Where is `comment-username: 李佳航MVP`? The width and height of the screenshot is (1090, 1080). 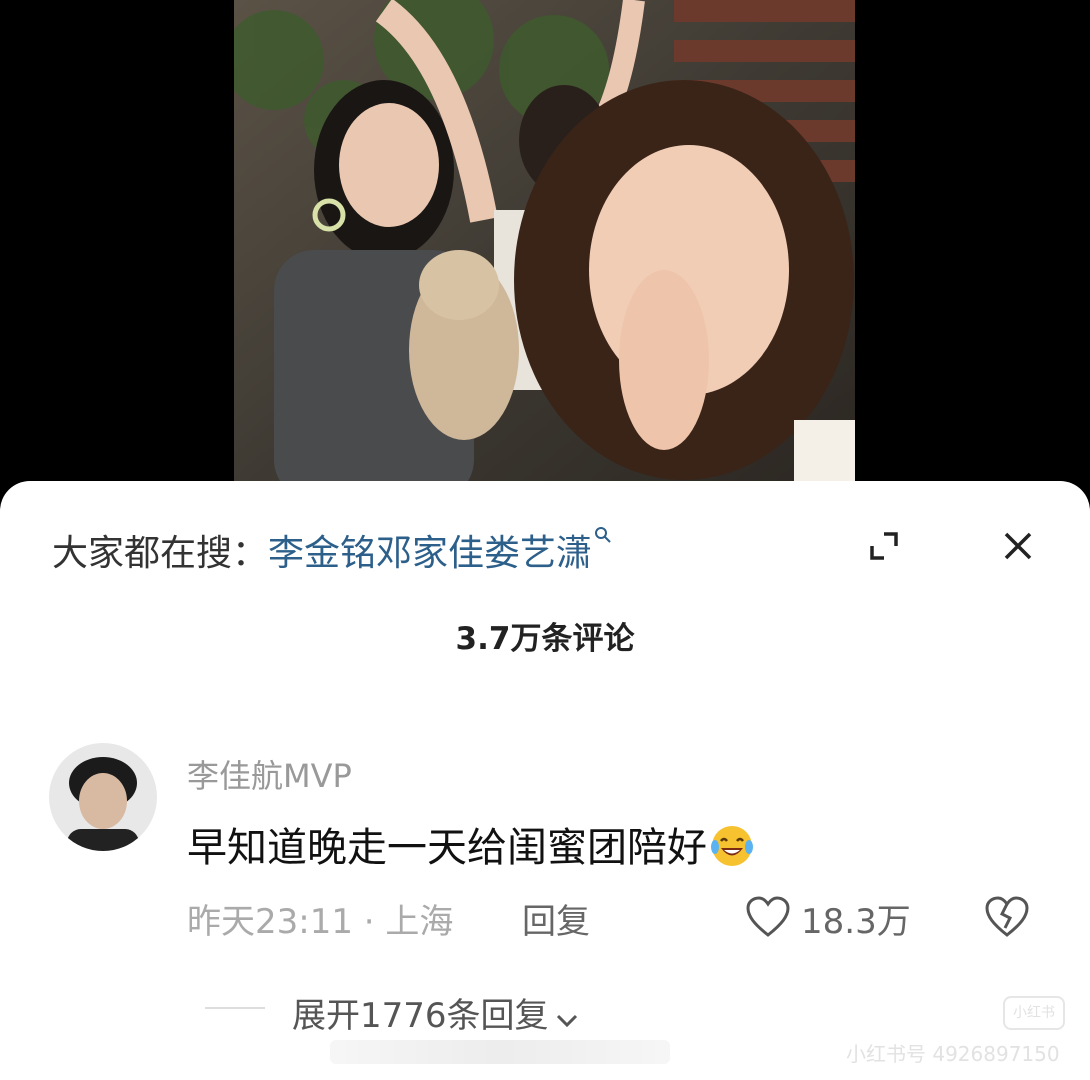 comment-username: 李佳航MVP is located at coordinates (269, 774).